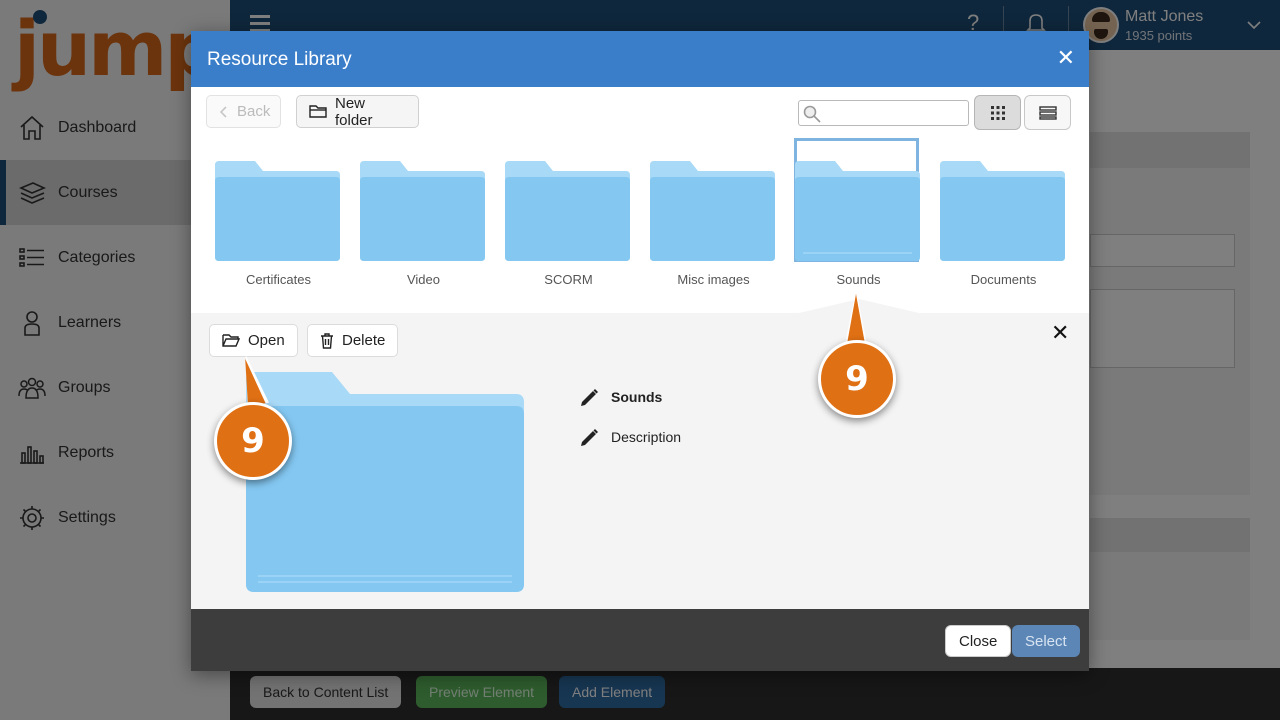  I want to click on folder-description-field: Description, so click(630, 437).